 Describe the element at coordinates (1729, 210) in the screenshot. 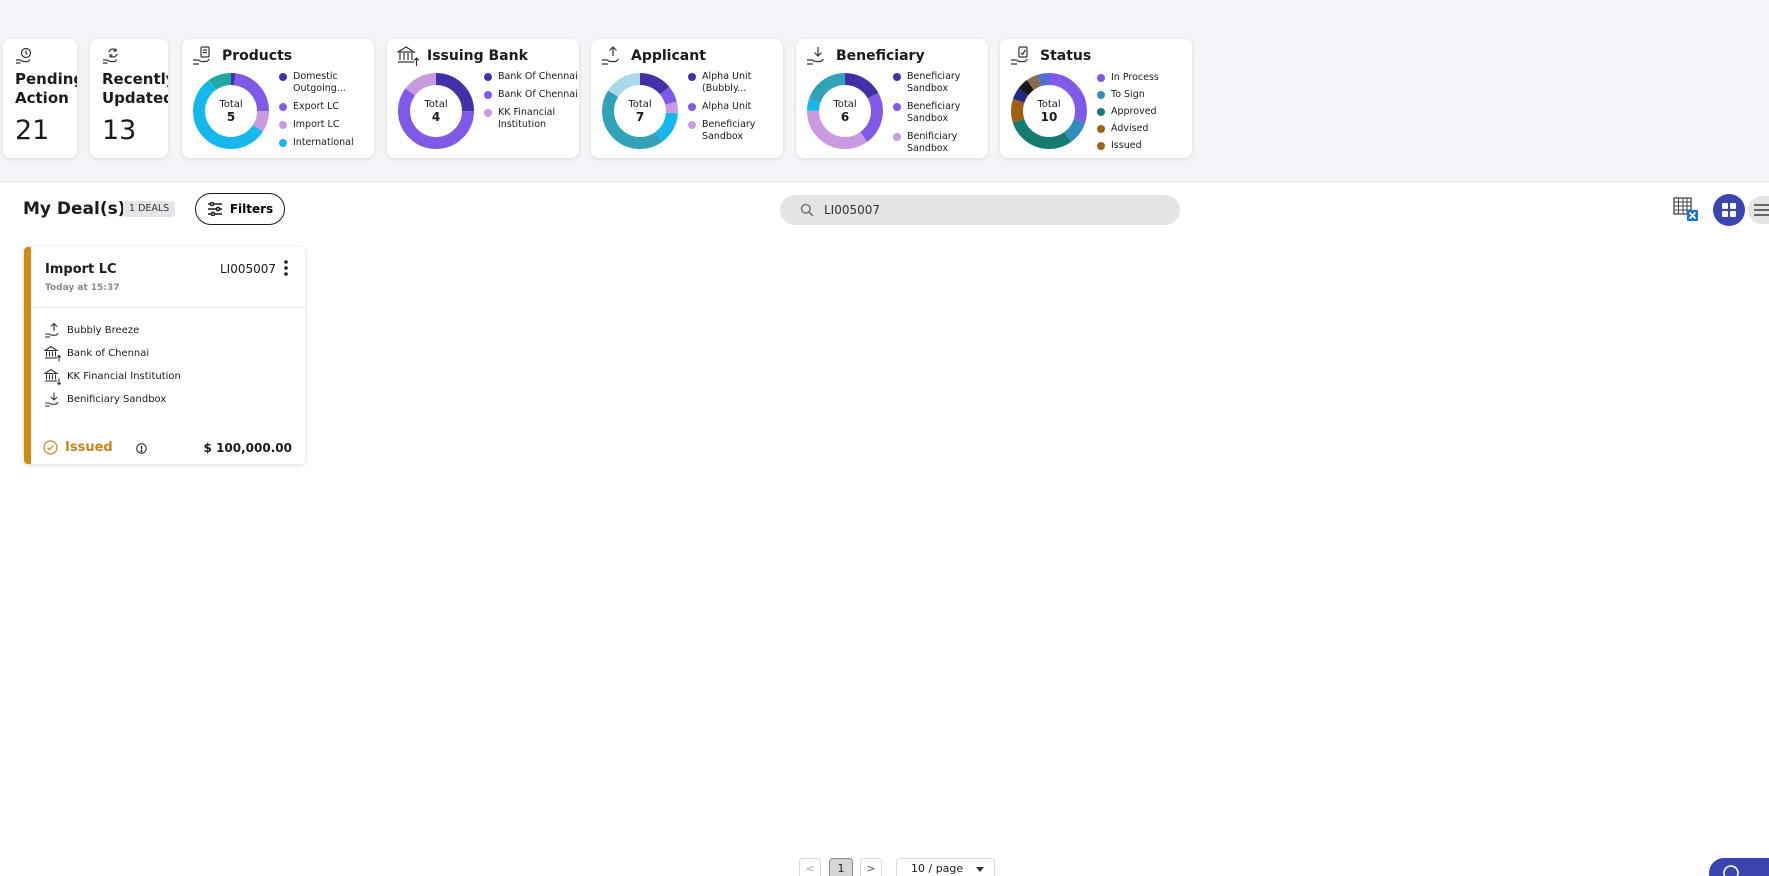

I see `grid-view-button` at that location.